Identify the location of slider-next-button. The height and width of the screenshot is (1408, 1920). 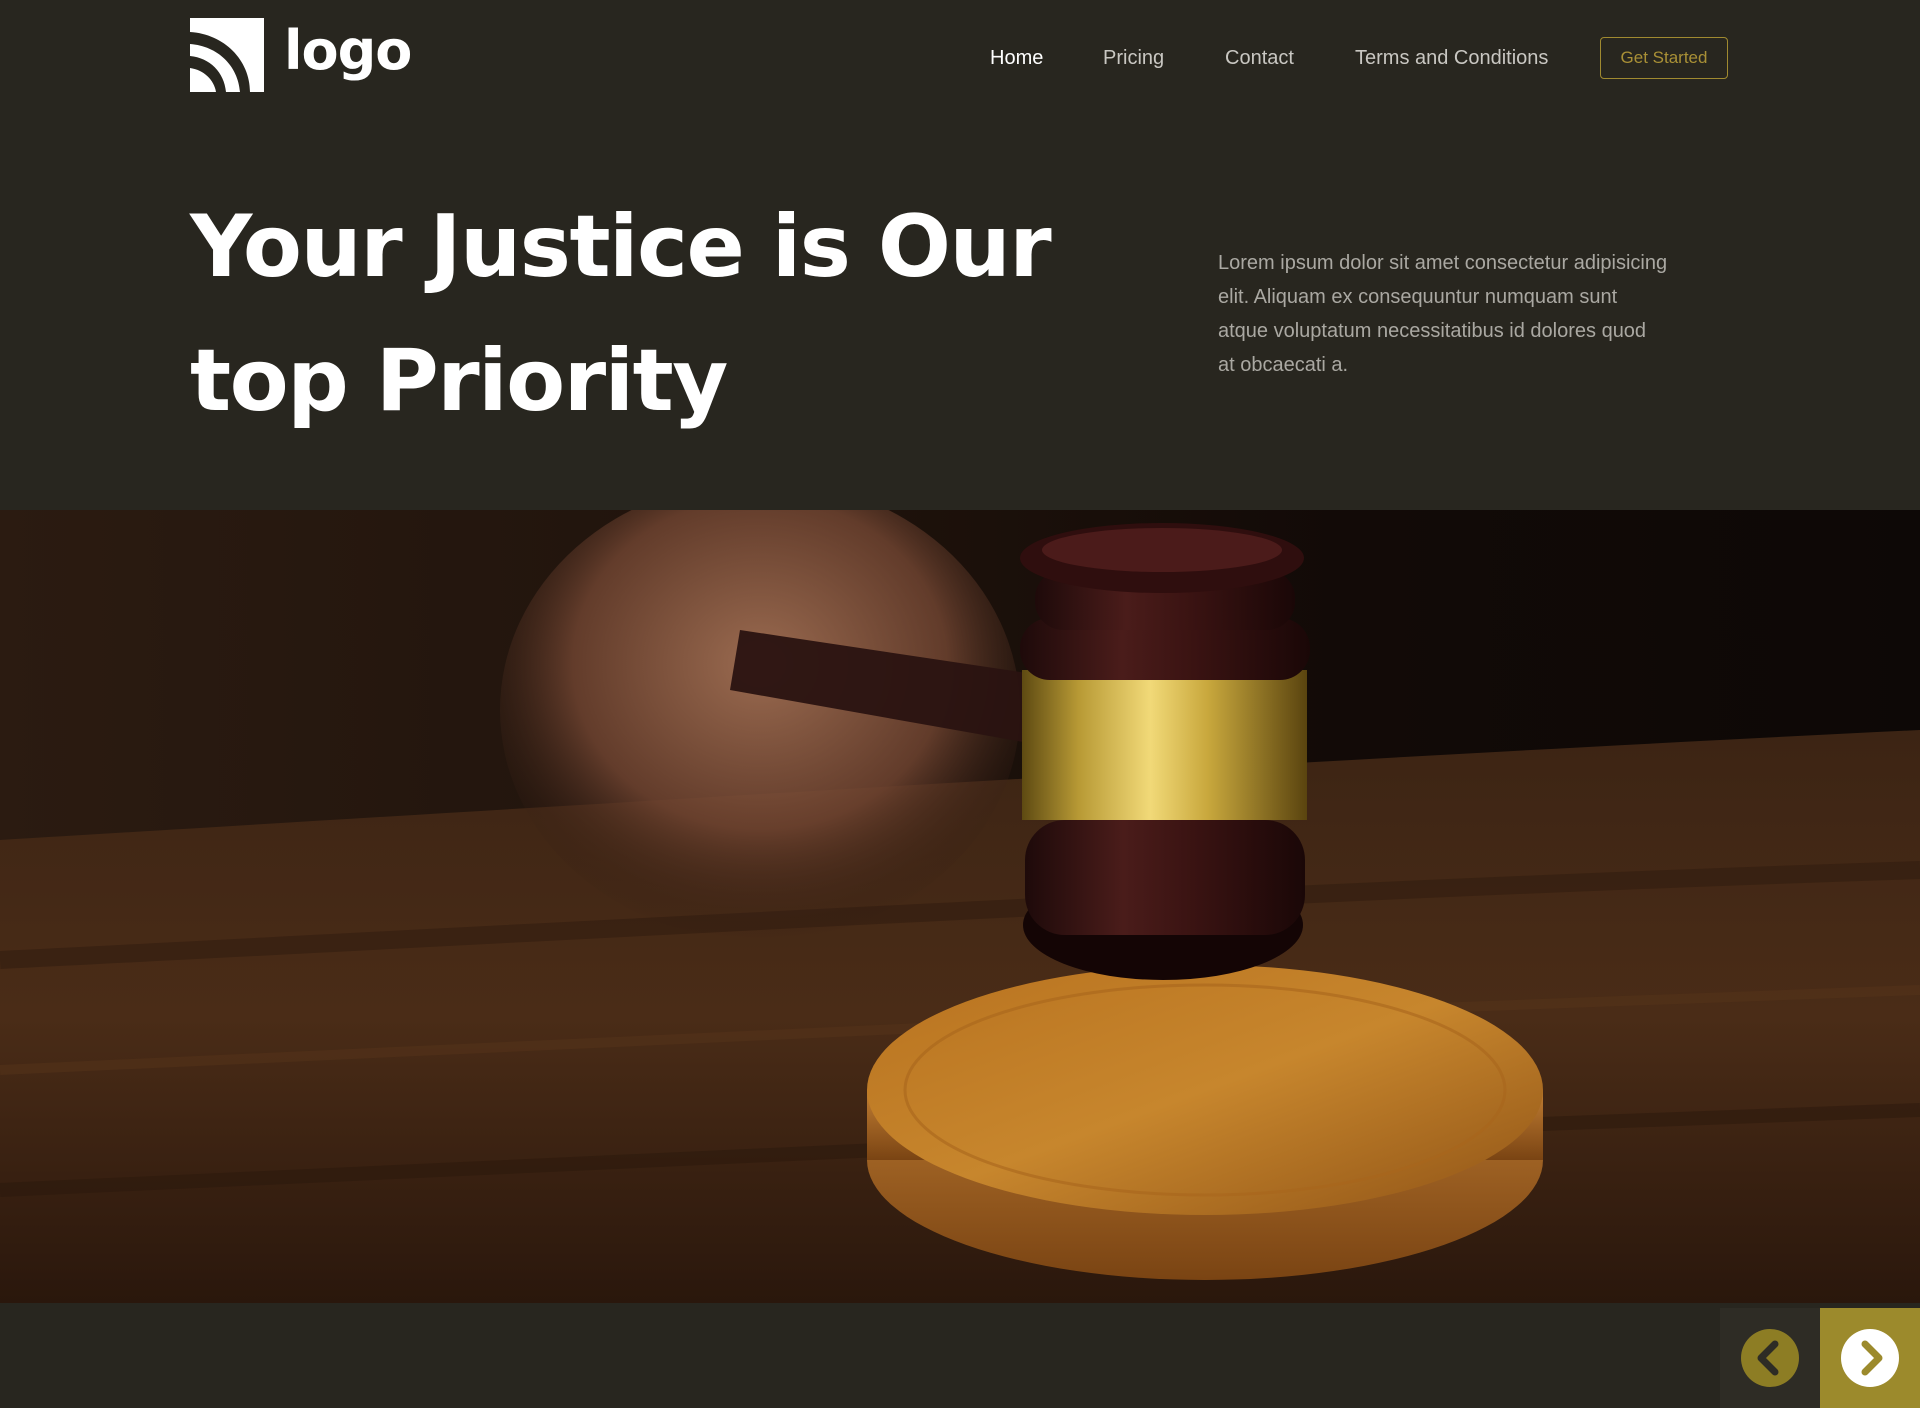
(1870, 1358).